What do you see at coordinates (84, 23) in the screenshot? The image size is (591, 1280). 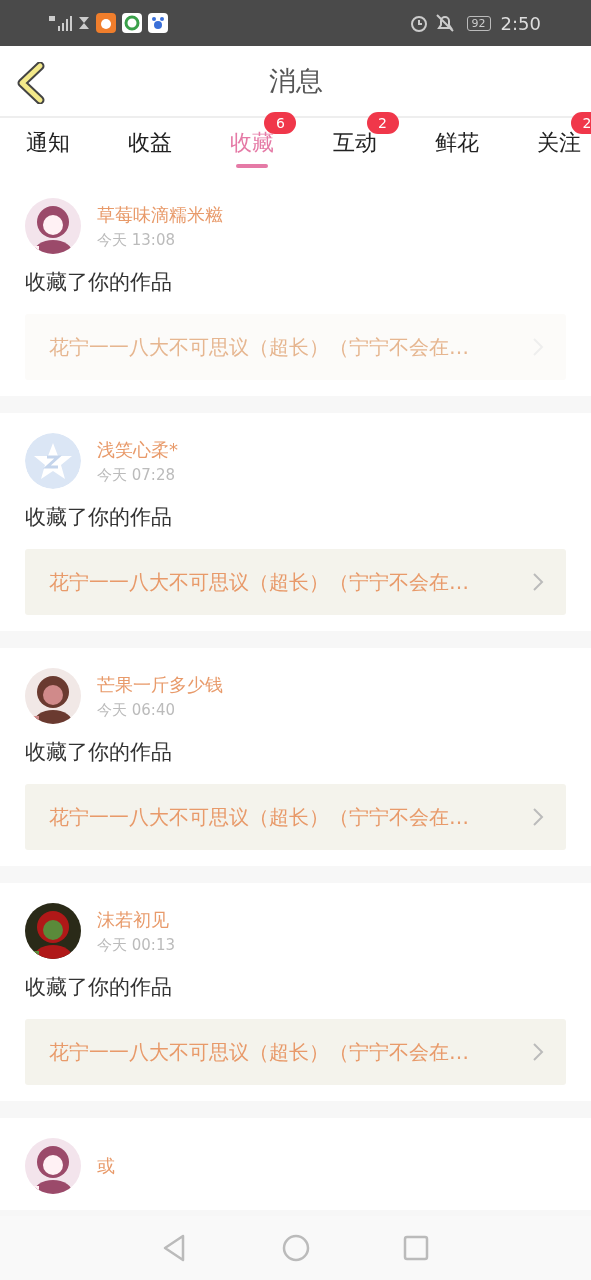 I see `hourglass-icon` at bounding box center [84, 23].